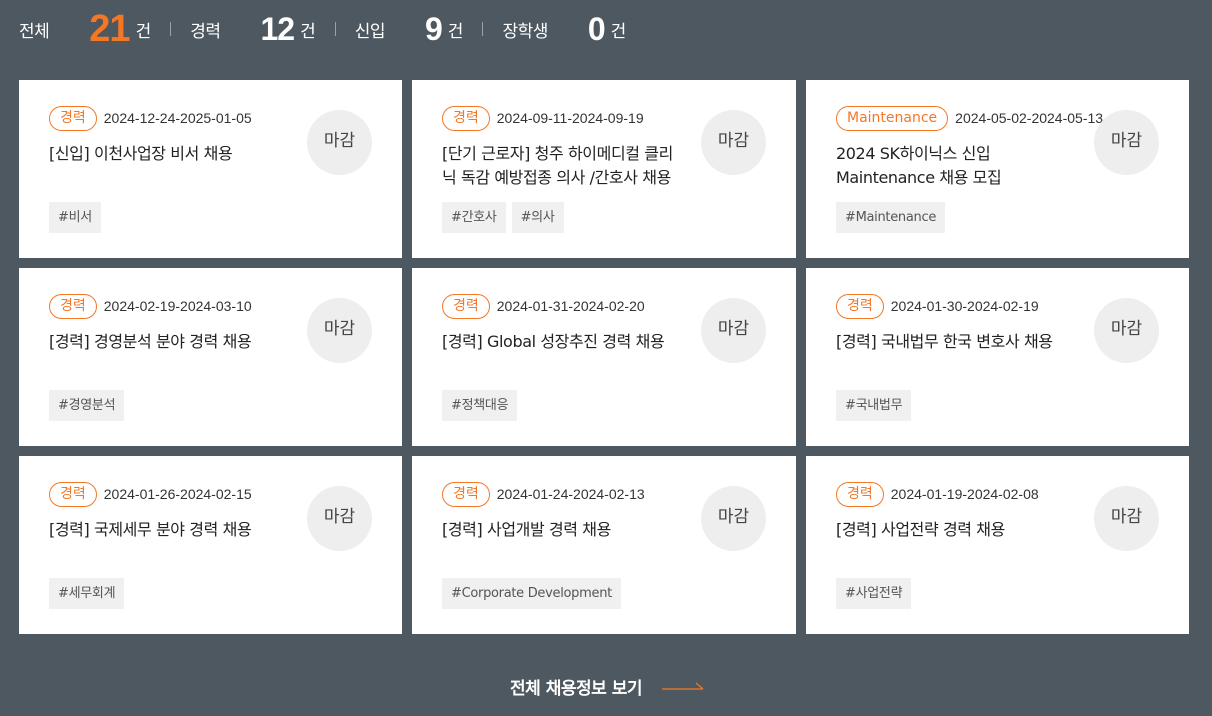  Describe the element at coordinates (169, 342) in the screenshot. I see `job-title: [경력] 경영분석 분야 경력 채용` at that location.